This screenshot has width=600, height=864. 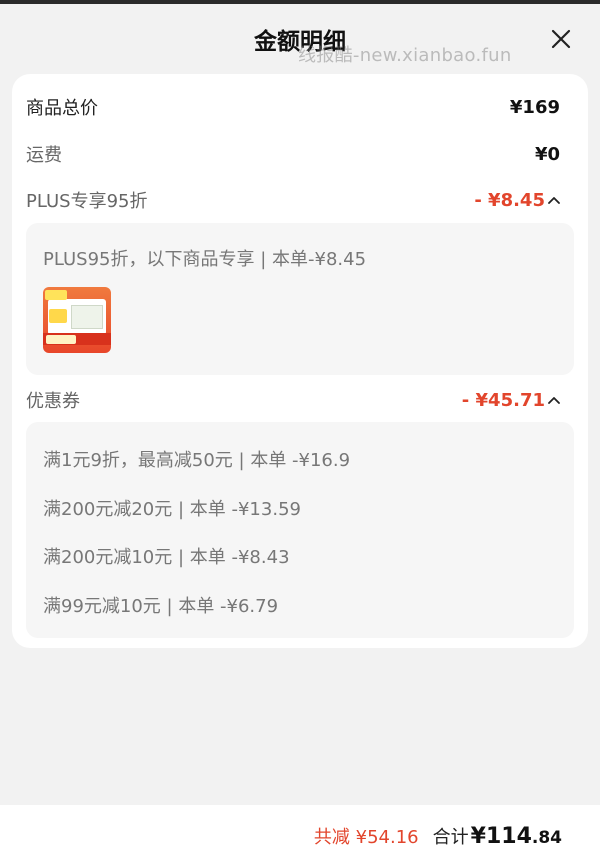 I want to click on coupon-item: 满1元9折，最高减50元 | 本单 -¥16.9, so click(x=197, y=460).